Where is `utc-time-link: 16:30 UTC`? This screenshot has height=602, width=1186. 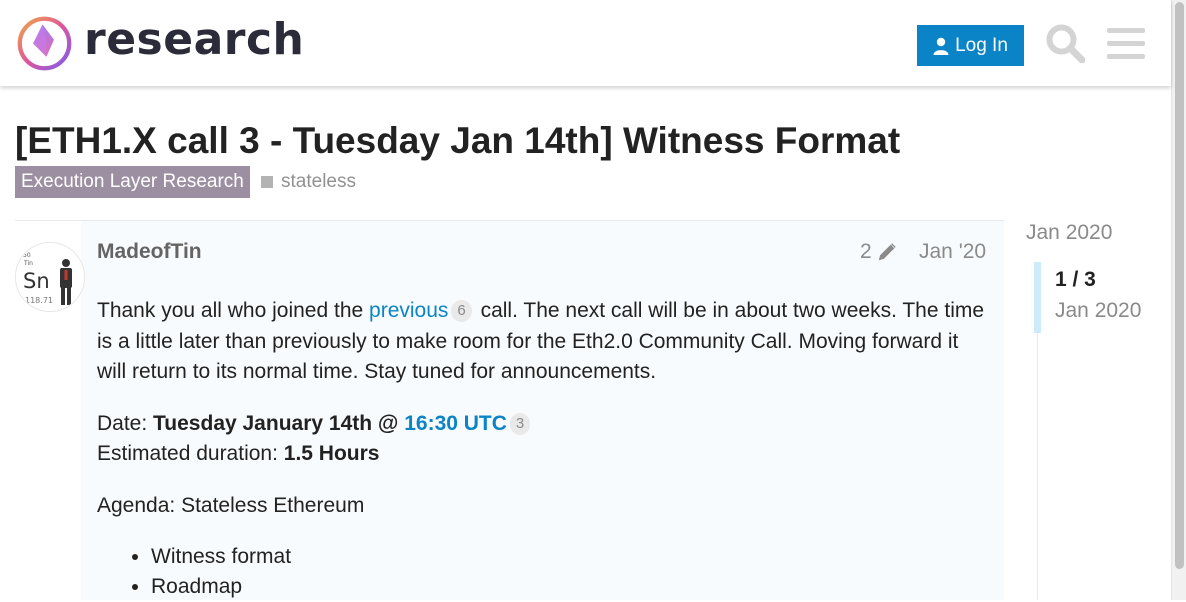
utc-time-link: 16:30 UTC is located at coordinates (455, 423).